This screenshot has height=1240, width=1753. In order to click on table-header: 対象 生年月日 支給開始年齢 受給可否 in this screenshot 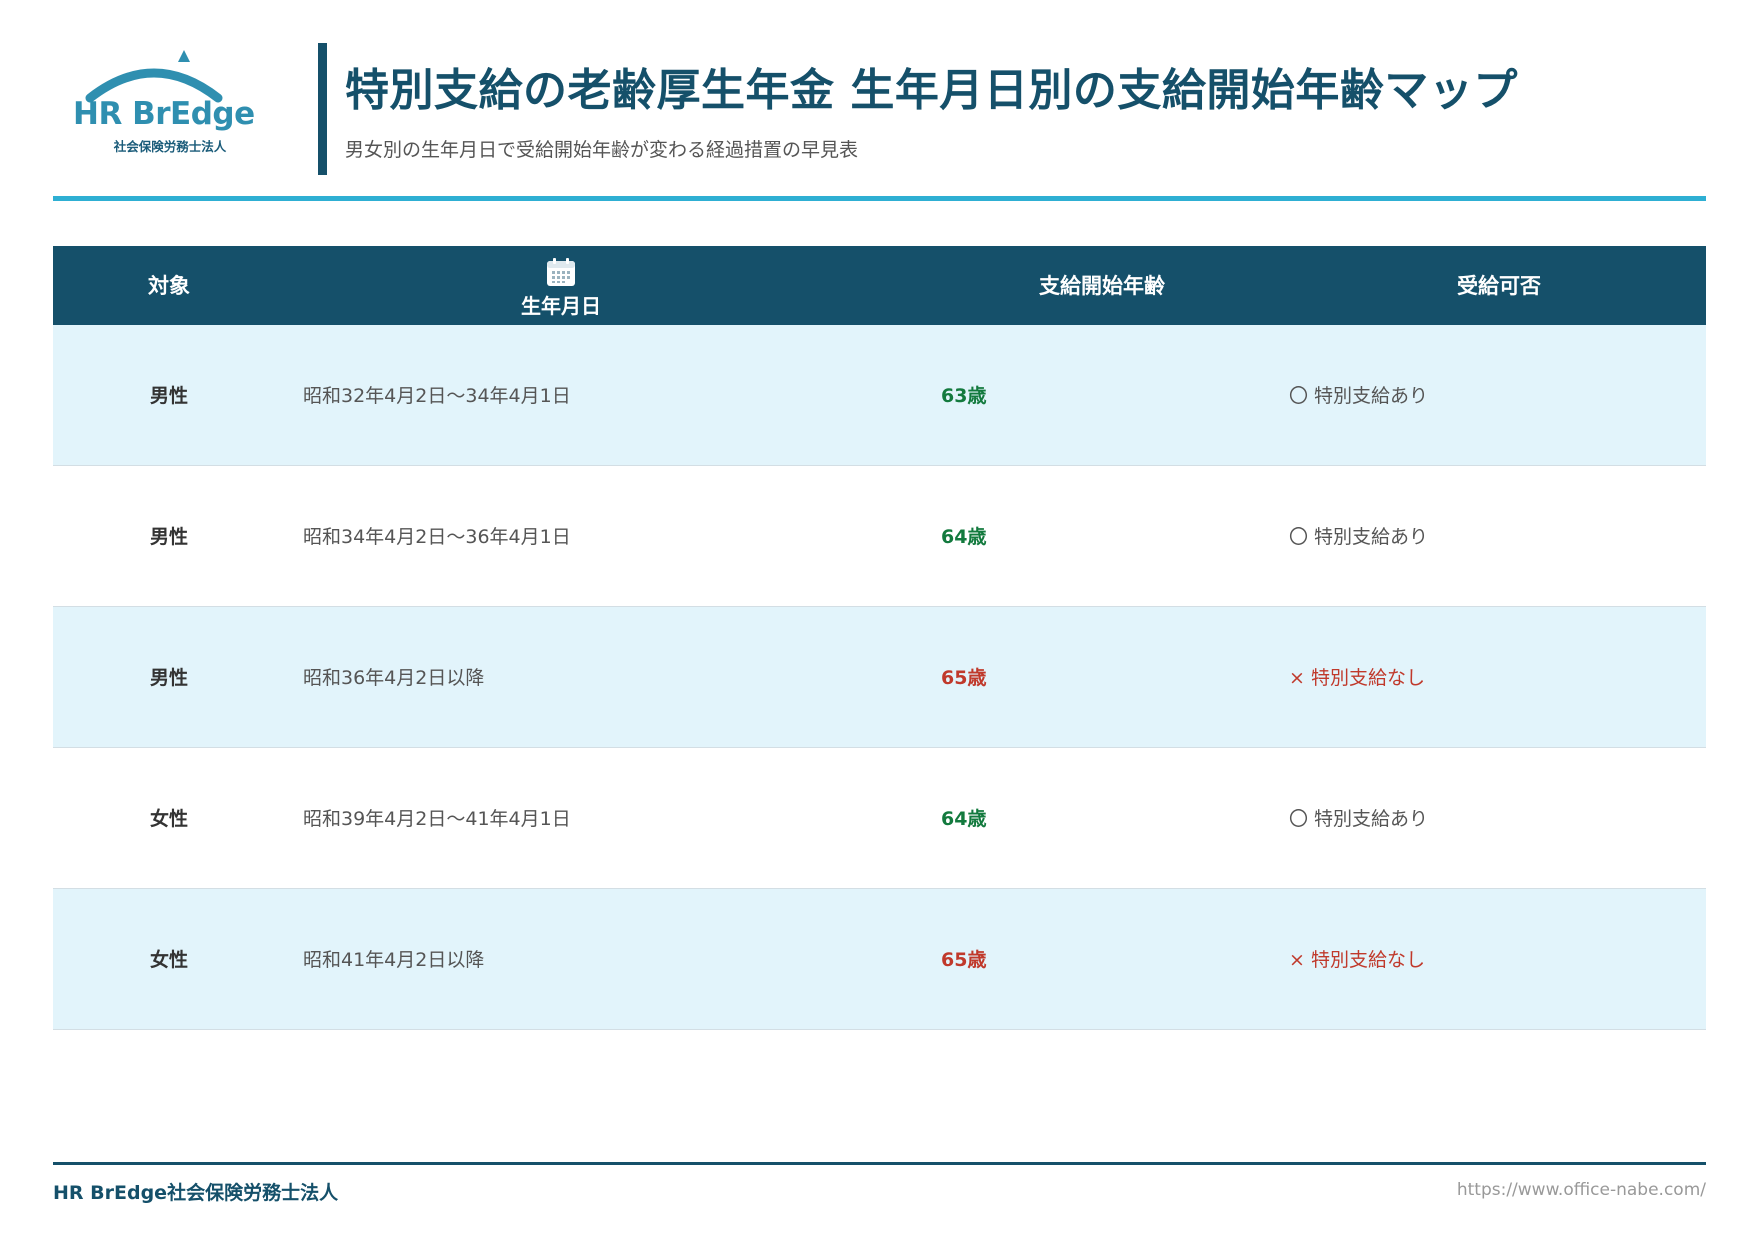, I will do `click(879, 285)`.